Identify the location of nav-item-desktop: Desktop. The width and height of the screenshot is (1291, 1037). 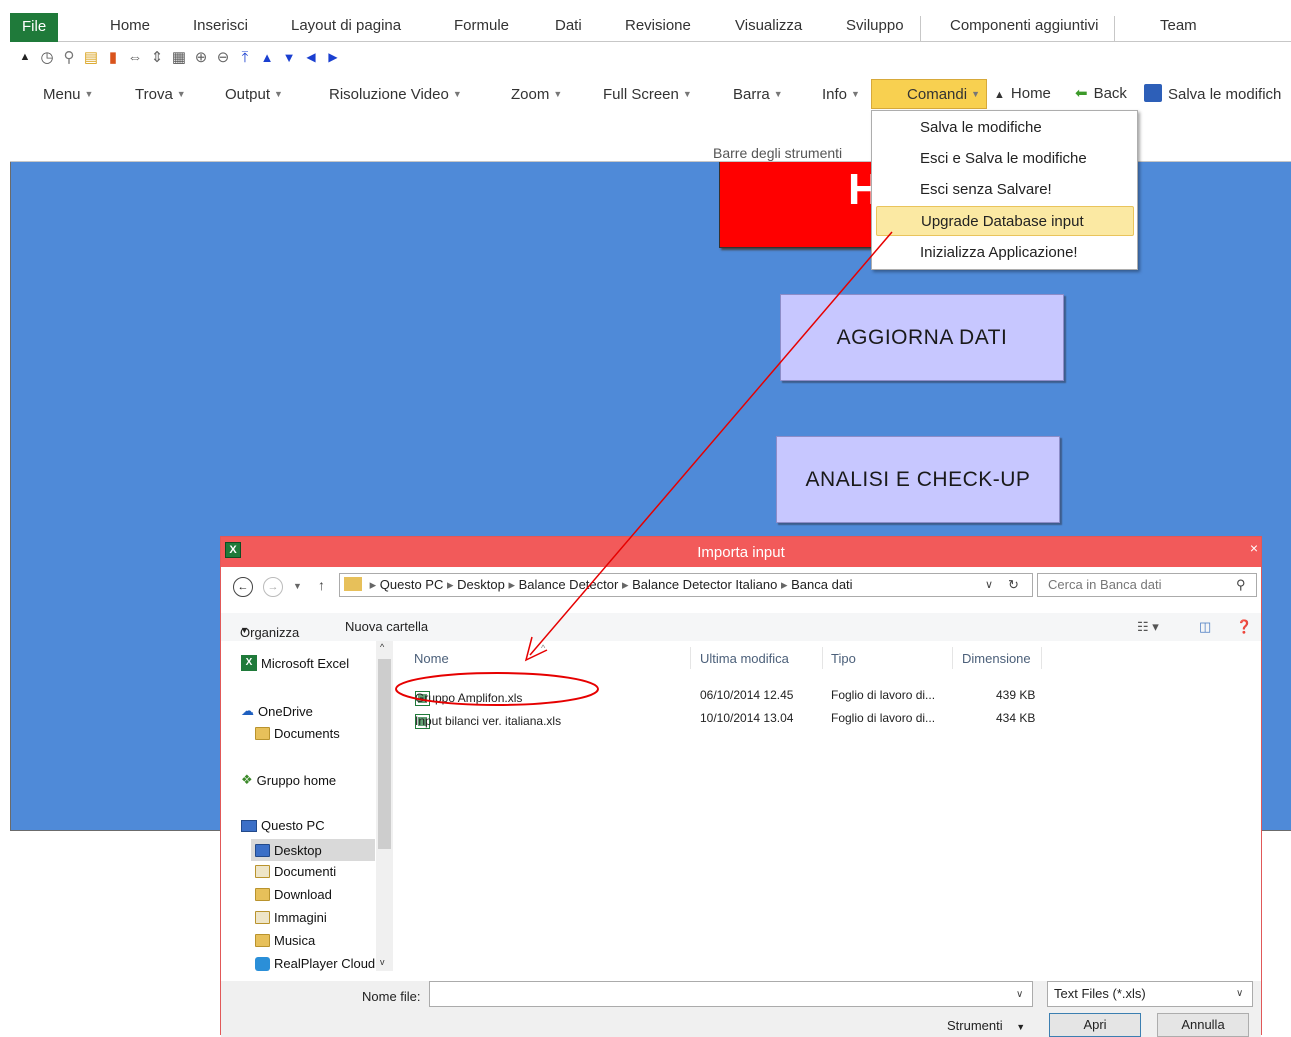
(313, 850).